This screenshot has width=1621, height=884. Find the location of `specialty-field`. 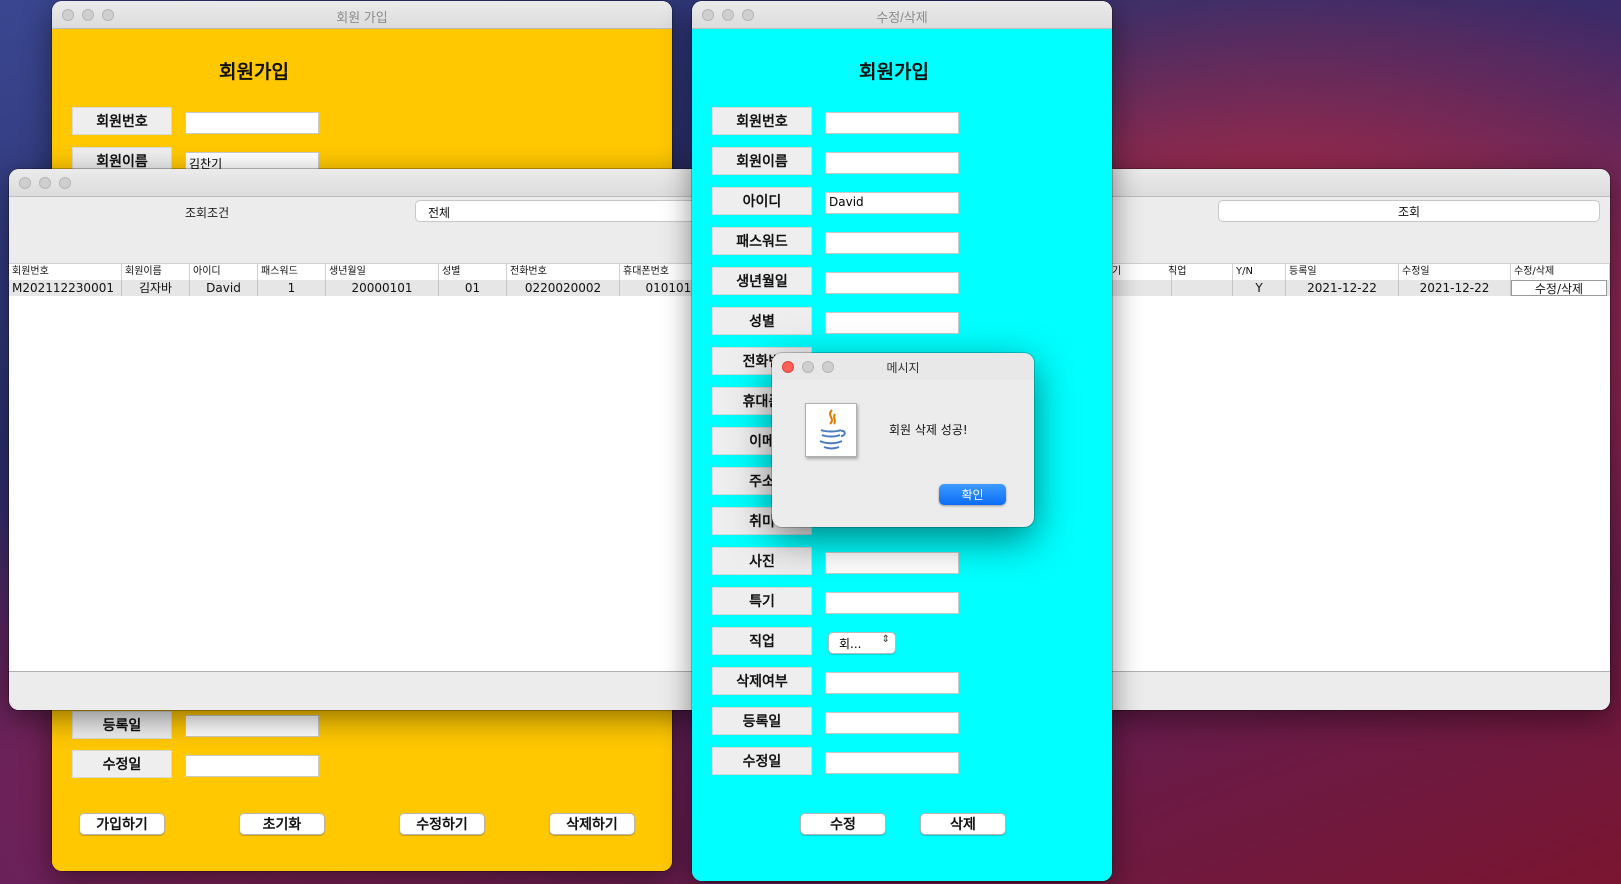

specialty-field is located at coordinates (892, 603).